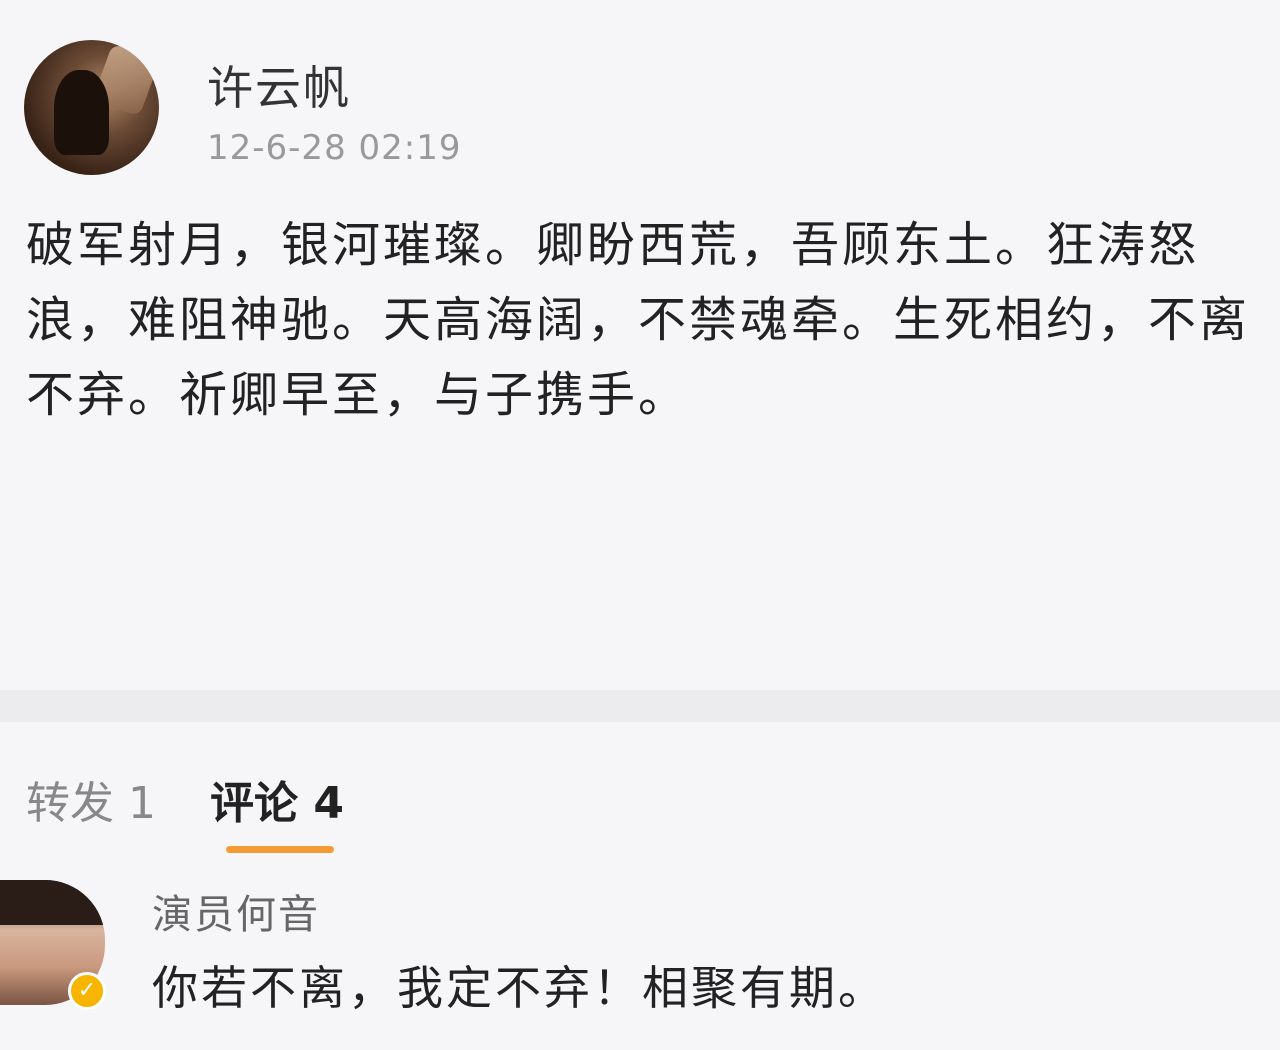  Describe the element at coordinates (279, 85) in the screenshot. I see `author-name: 许云帆` at that location.